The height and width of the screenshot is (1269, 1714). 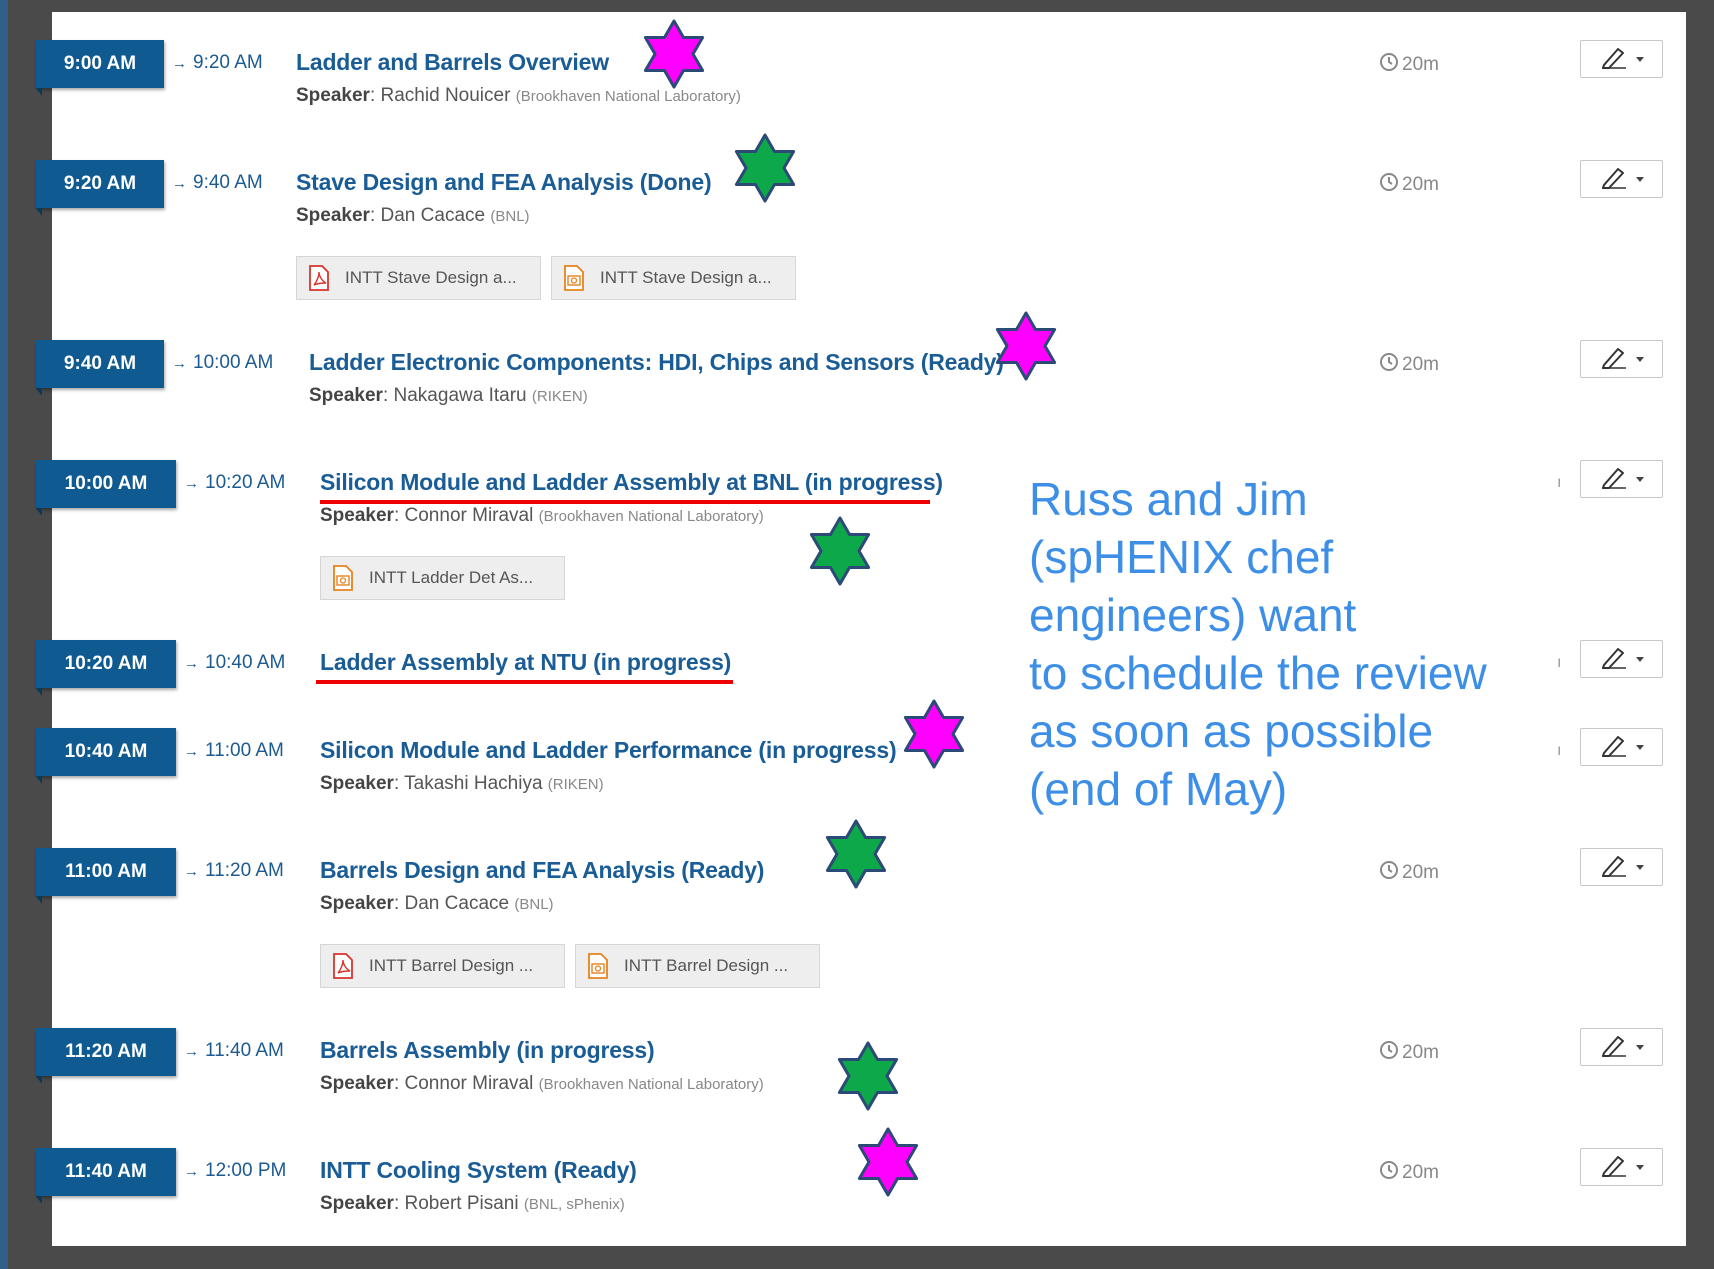 I want to click on end-time-text: 11:00 AM, so click(x=244, y=750).